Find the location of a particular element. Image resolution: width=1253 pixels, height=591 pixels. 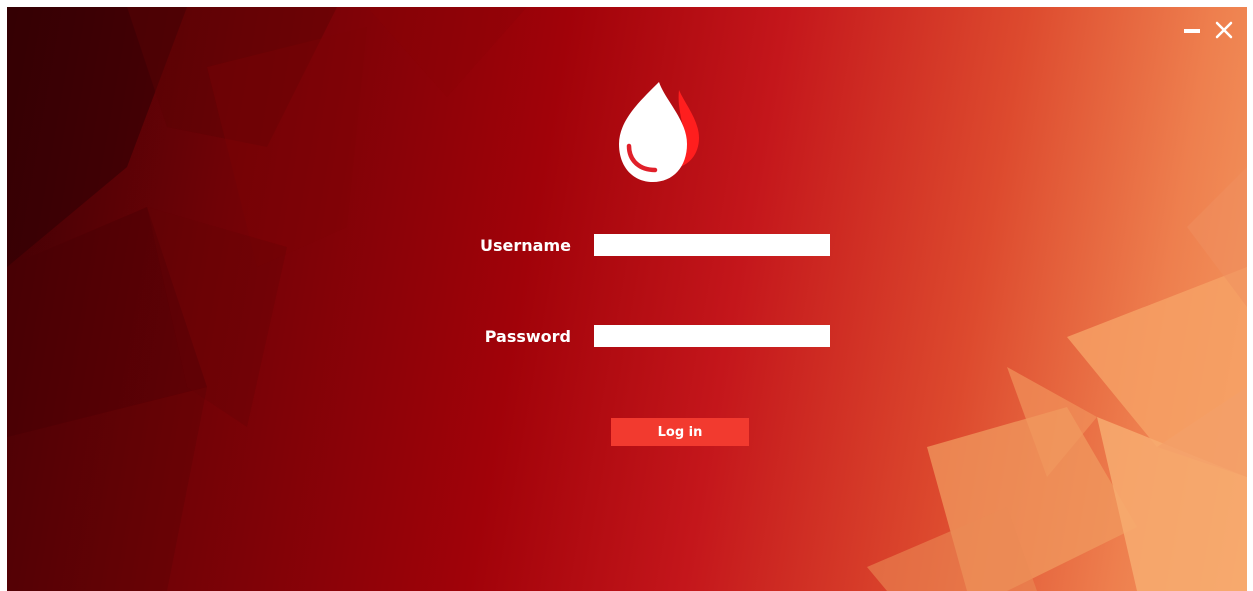

password-row: Password is located at coordinates (648, 336).